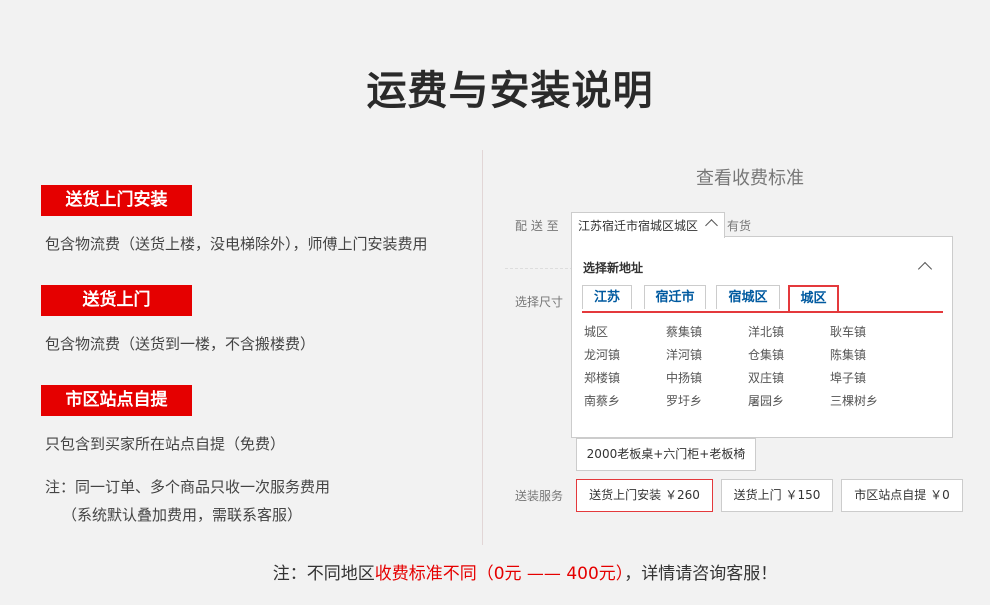  Describe the element at coordinates (165, 444) in the screenshot. I see `pickup-desc: 只包含到买家所在站点自提（免费）` at that location.